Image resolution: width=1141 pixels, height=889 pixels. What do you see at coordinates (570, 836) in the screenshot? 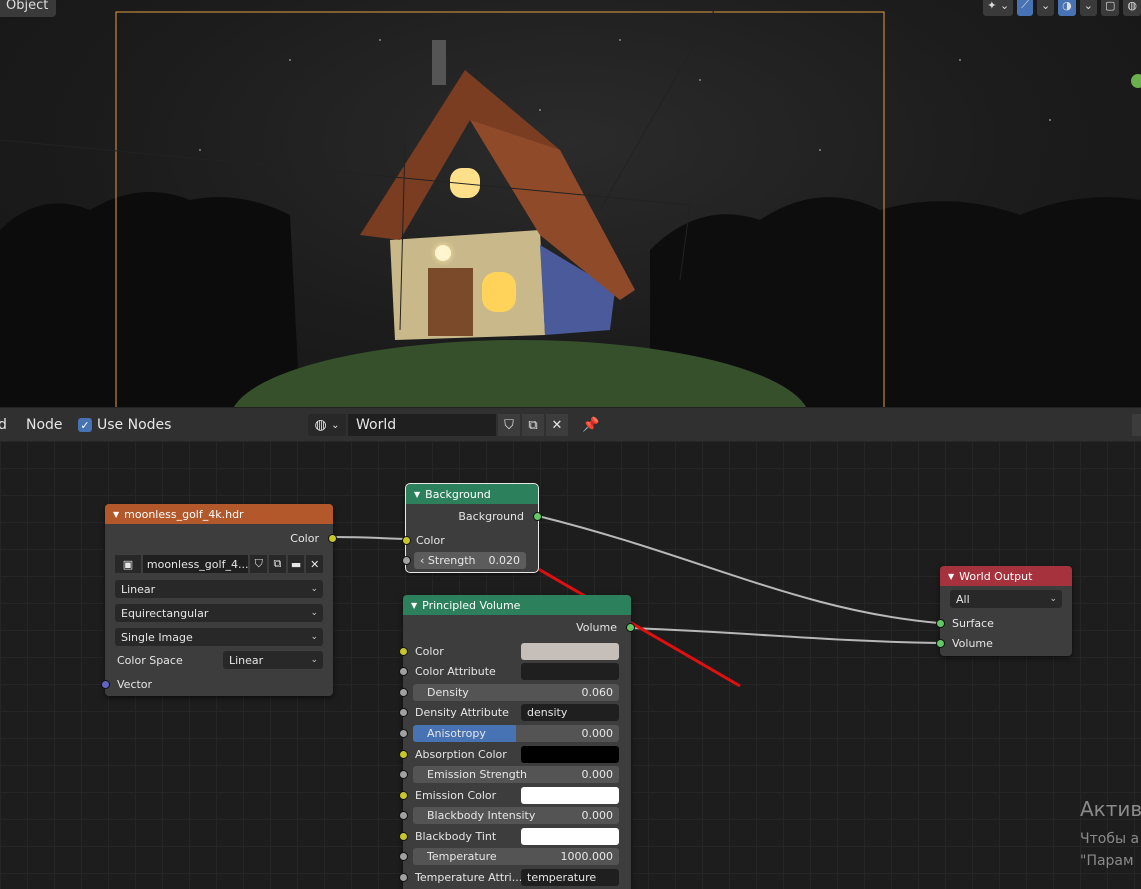
I see `blackbody-tint-swatch` at bounding box center [570, 836].